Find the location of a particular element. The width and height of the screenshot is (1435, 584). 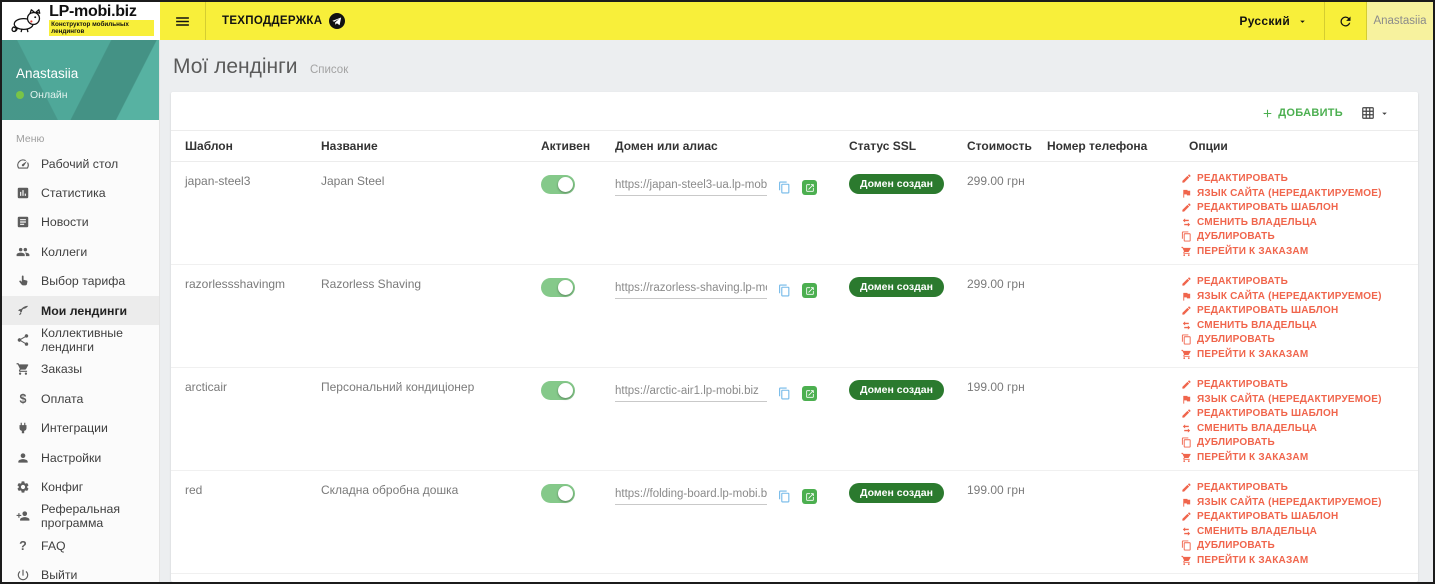

cart-icon is located at coordinates (1186, 457).